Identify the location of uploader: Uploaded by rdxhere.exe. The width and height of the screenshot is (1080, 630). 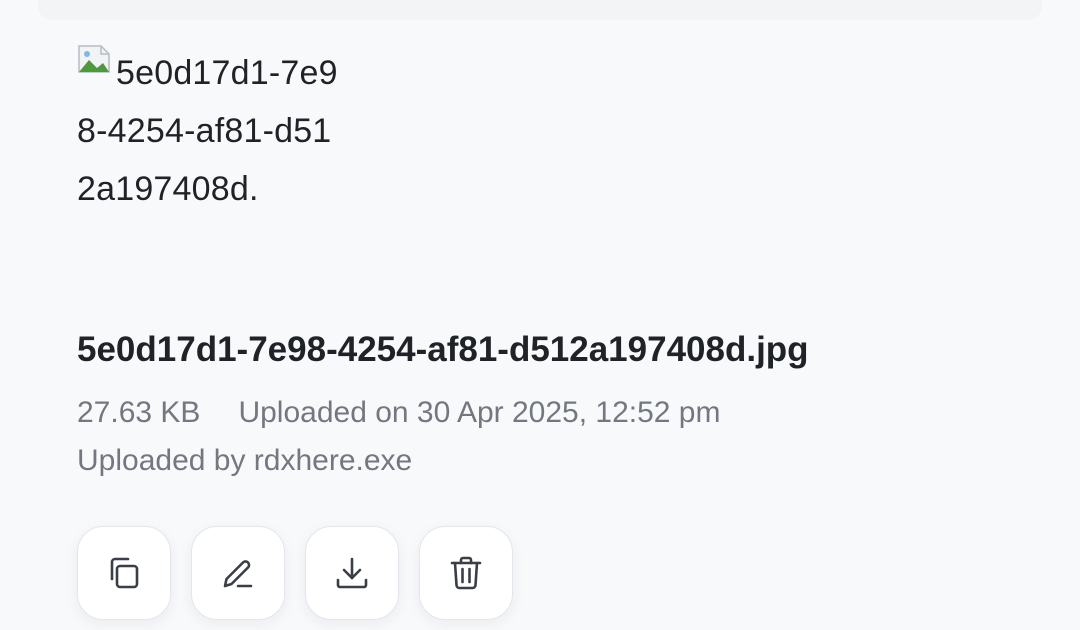
(245, 460).